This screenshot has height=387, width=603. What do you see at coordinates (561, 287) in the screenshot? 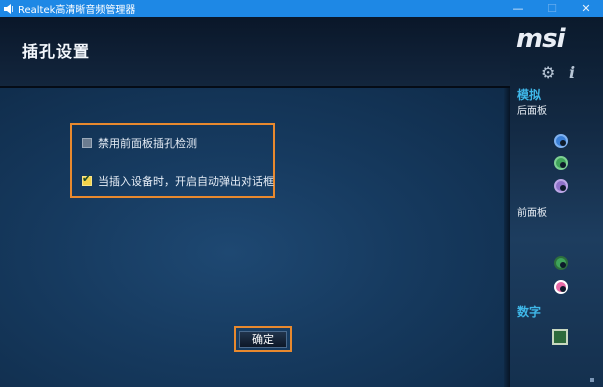
I see `jack-front-pink-icon` at bounding box center [561, 287].